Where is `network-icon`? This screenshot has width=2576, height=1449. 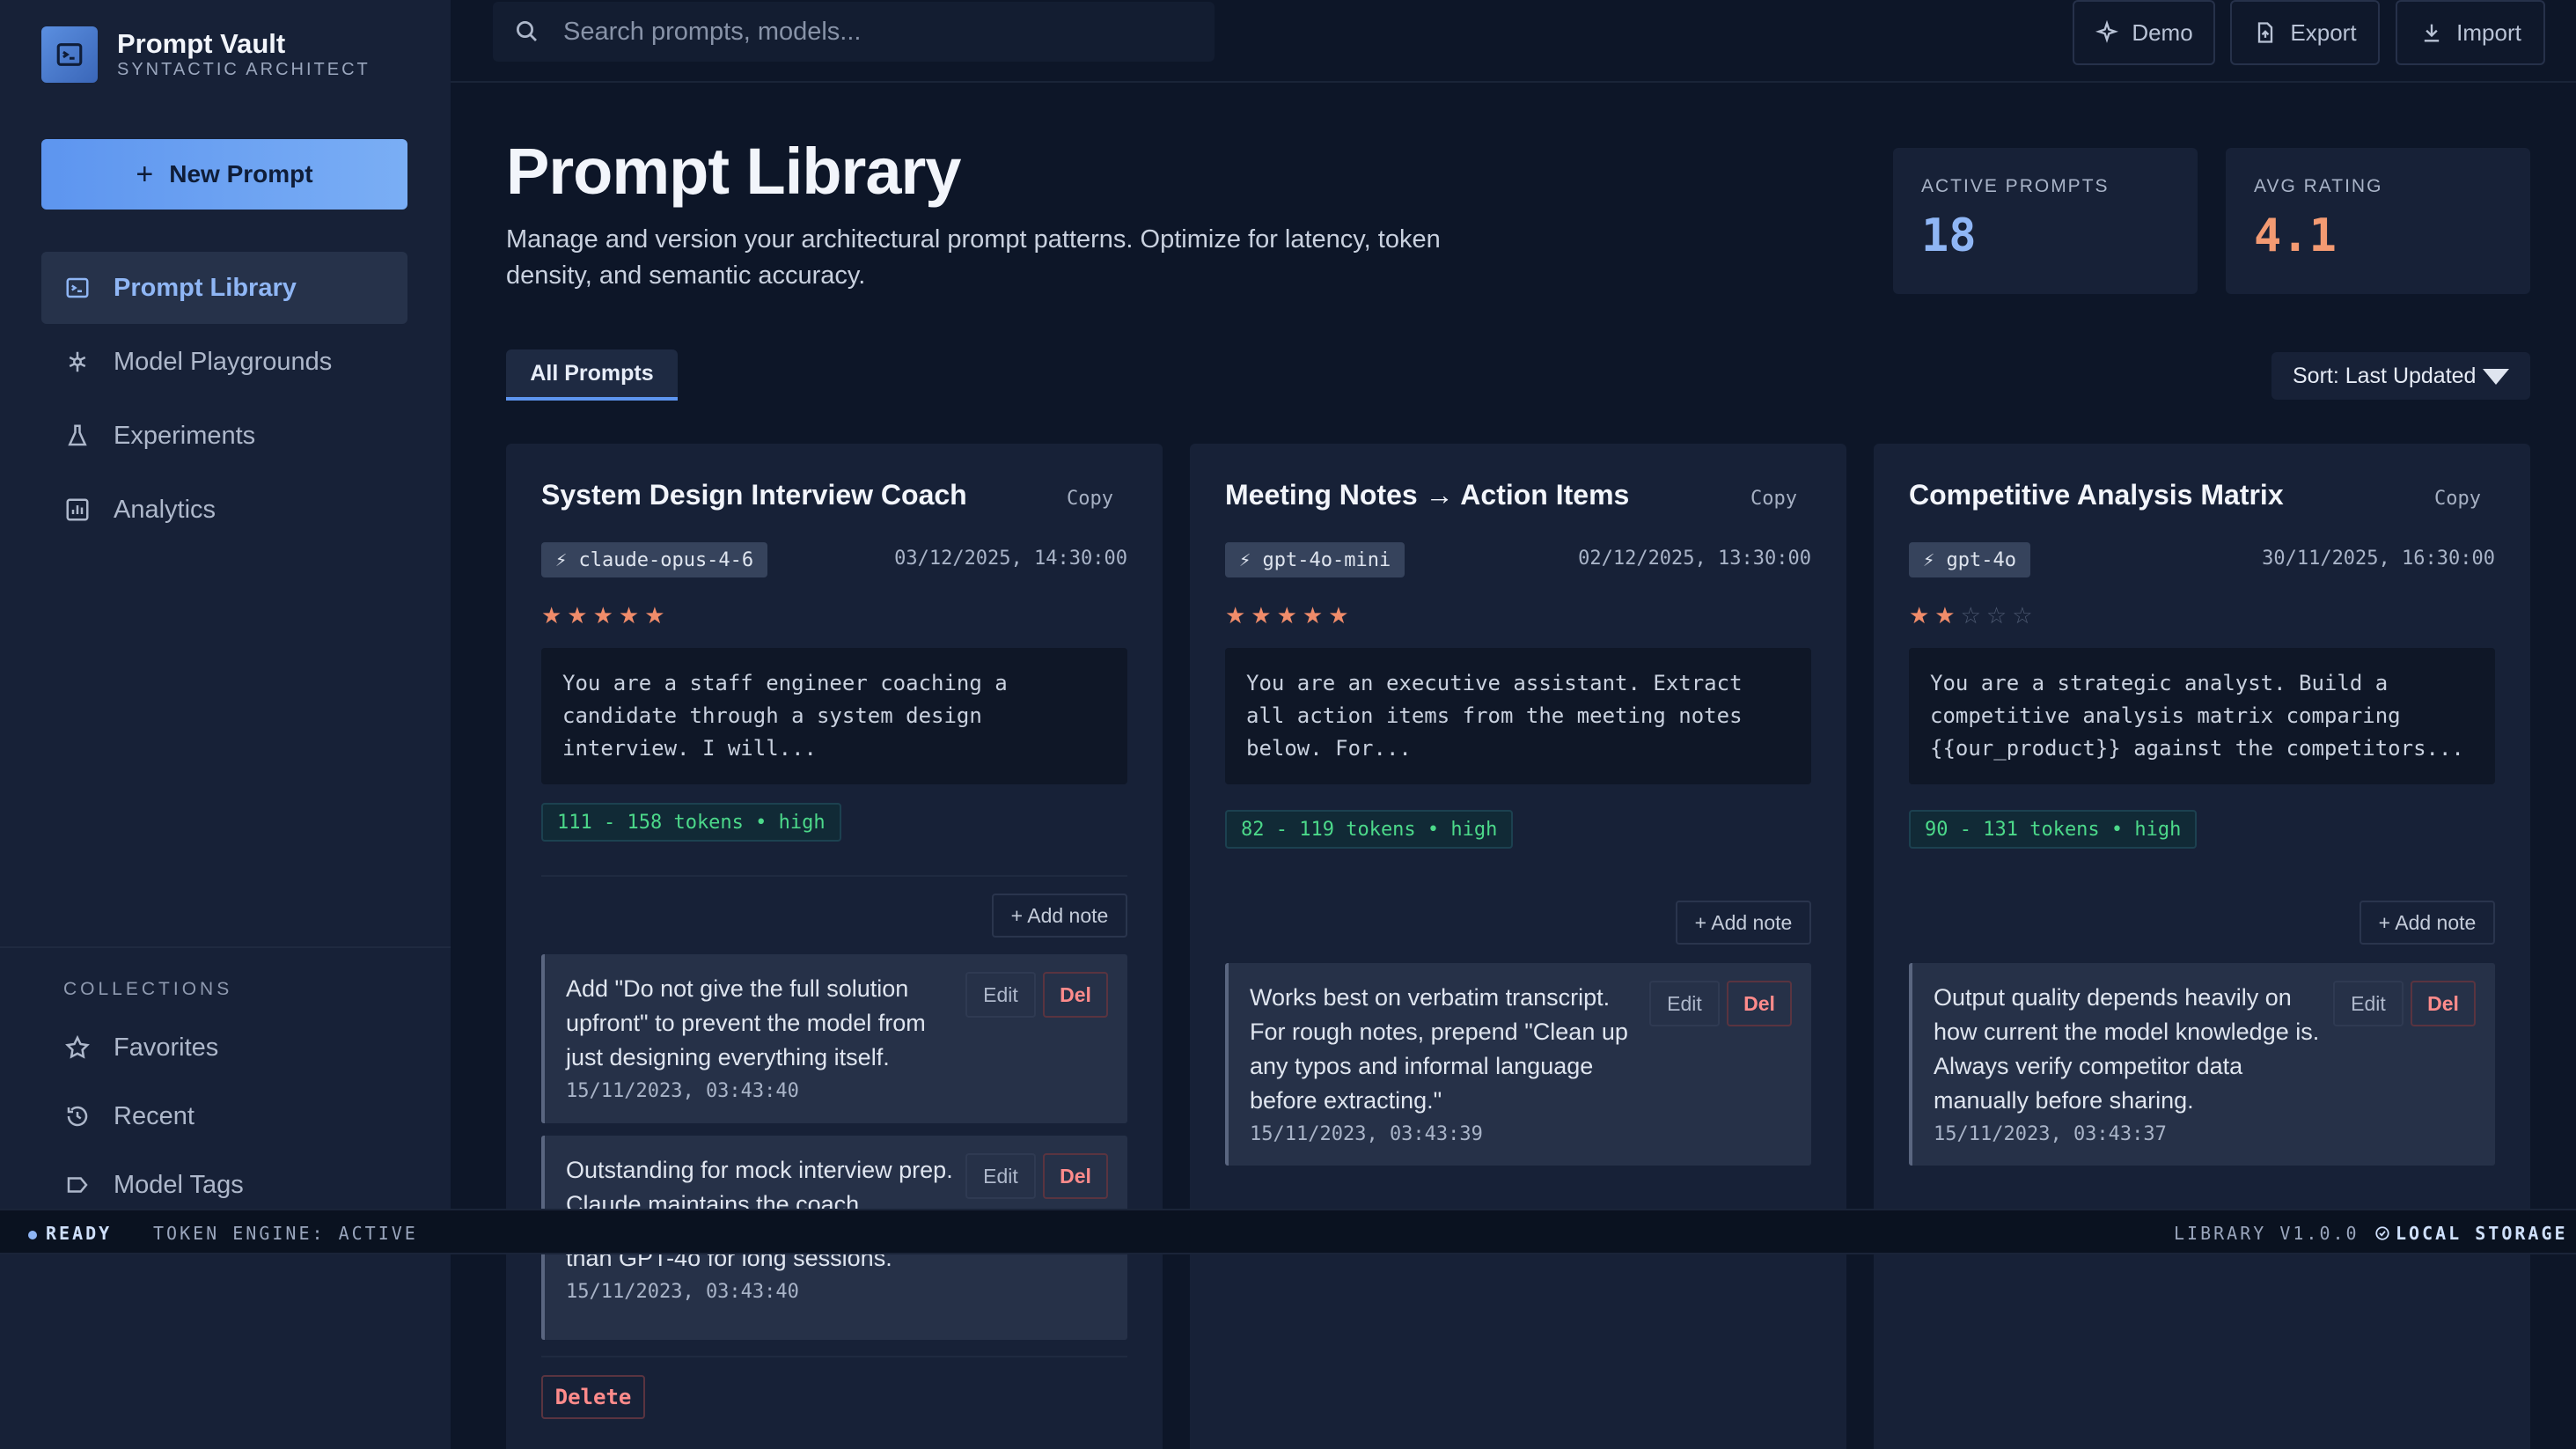 network-icon is located at coordinates (77, 362).